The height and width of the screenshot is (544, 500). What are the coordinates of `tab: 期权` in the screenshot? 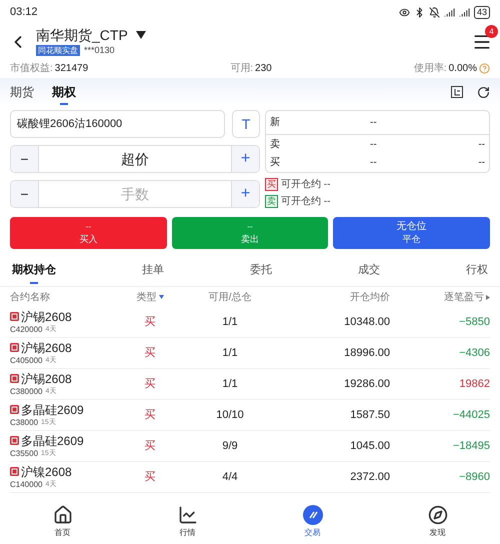 It's located at (64, 92).